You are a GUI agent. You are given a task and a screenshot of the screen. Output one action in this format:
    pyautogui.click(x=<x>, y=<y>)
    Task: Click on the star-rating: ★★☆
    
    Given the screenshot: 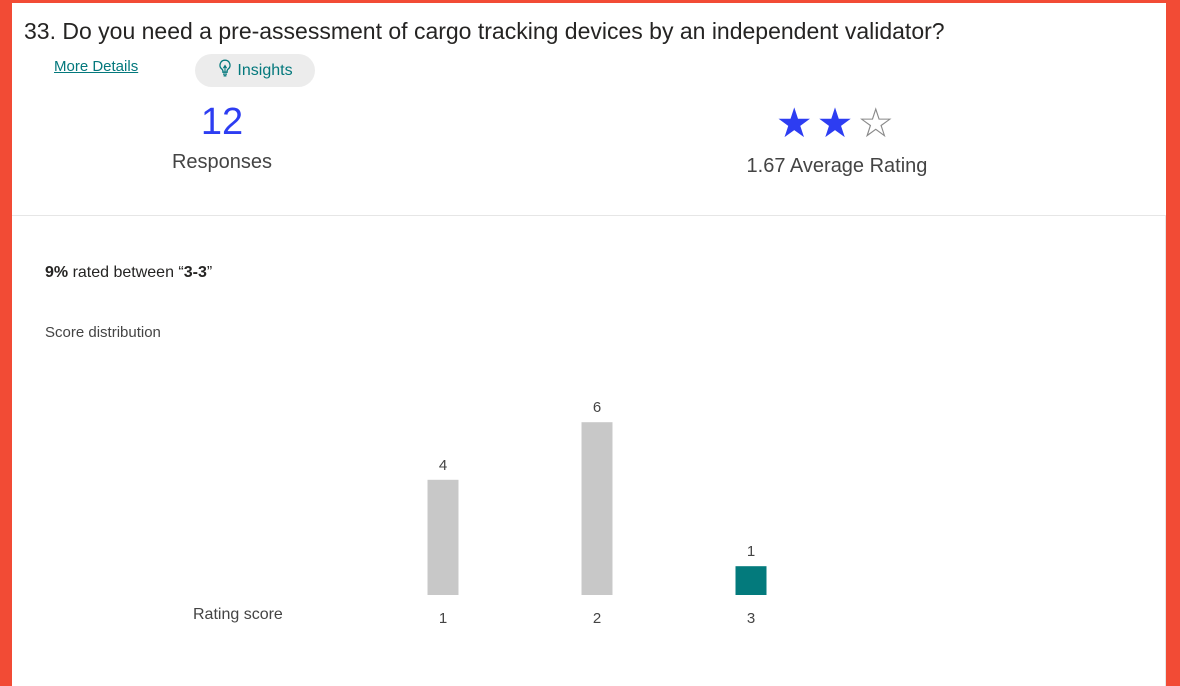 What is the action you would take?
    pyautogui.click(x=837, y=123)
    